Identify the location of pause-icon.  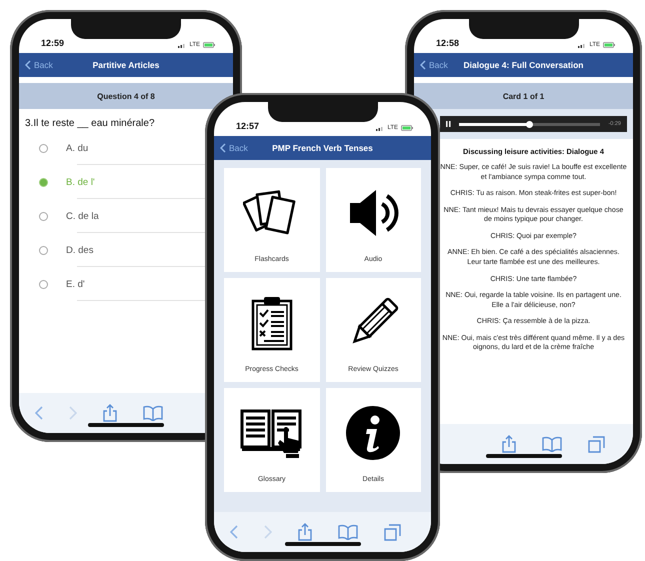
(448, 124).